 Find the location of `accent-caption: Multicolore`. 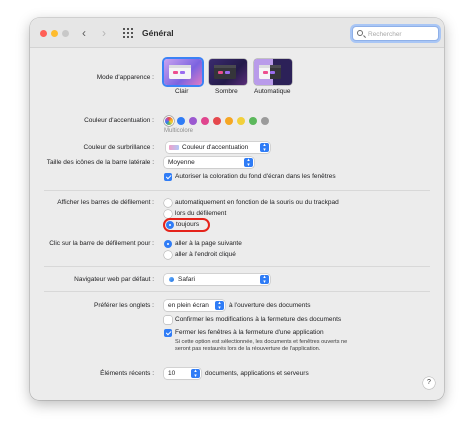

accent-caption: Multicolore is located at coordinates (179, 131).